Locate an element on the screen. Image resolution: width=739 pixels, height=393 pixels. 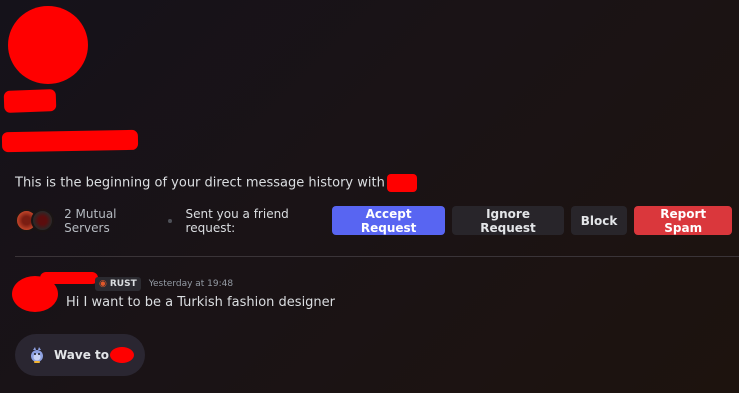
message-timestamp: Yesterday at 19:48 is located at coordinates (191, 284).